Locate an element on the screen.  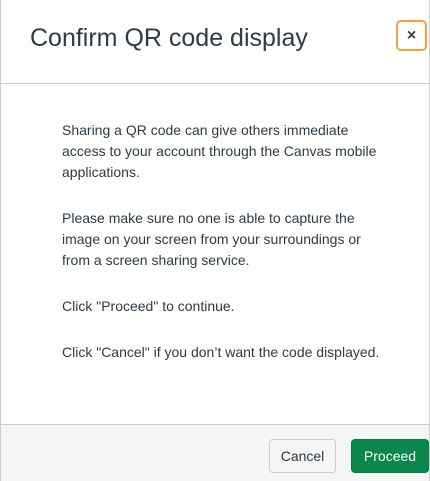
proceed-instruction: Click "Proceed" to continue. is located at coordinates (148, 306).